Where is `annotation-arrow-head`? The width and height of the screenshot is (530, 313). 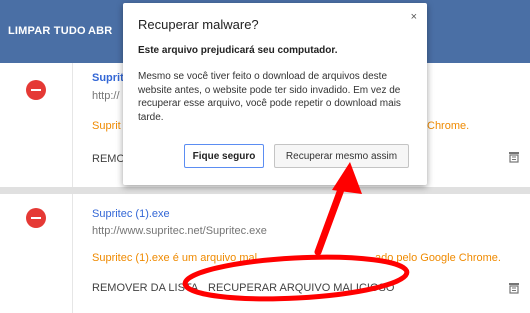 annotation-arrow-head is located at coordinates (347, 178).